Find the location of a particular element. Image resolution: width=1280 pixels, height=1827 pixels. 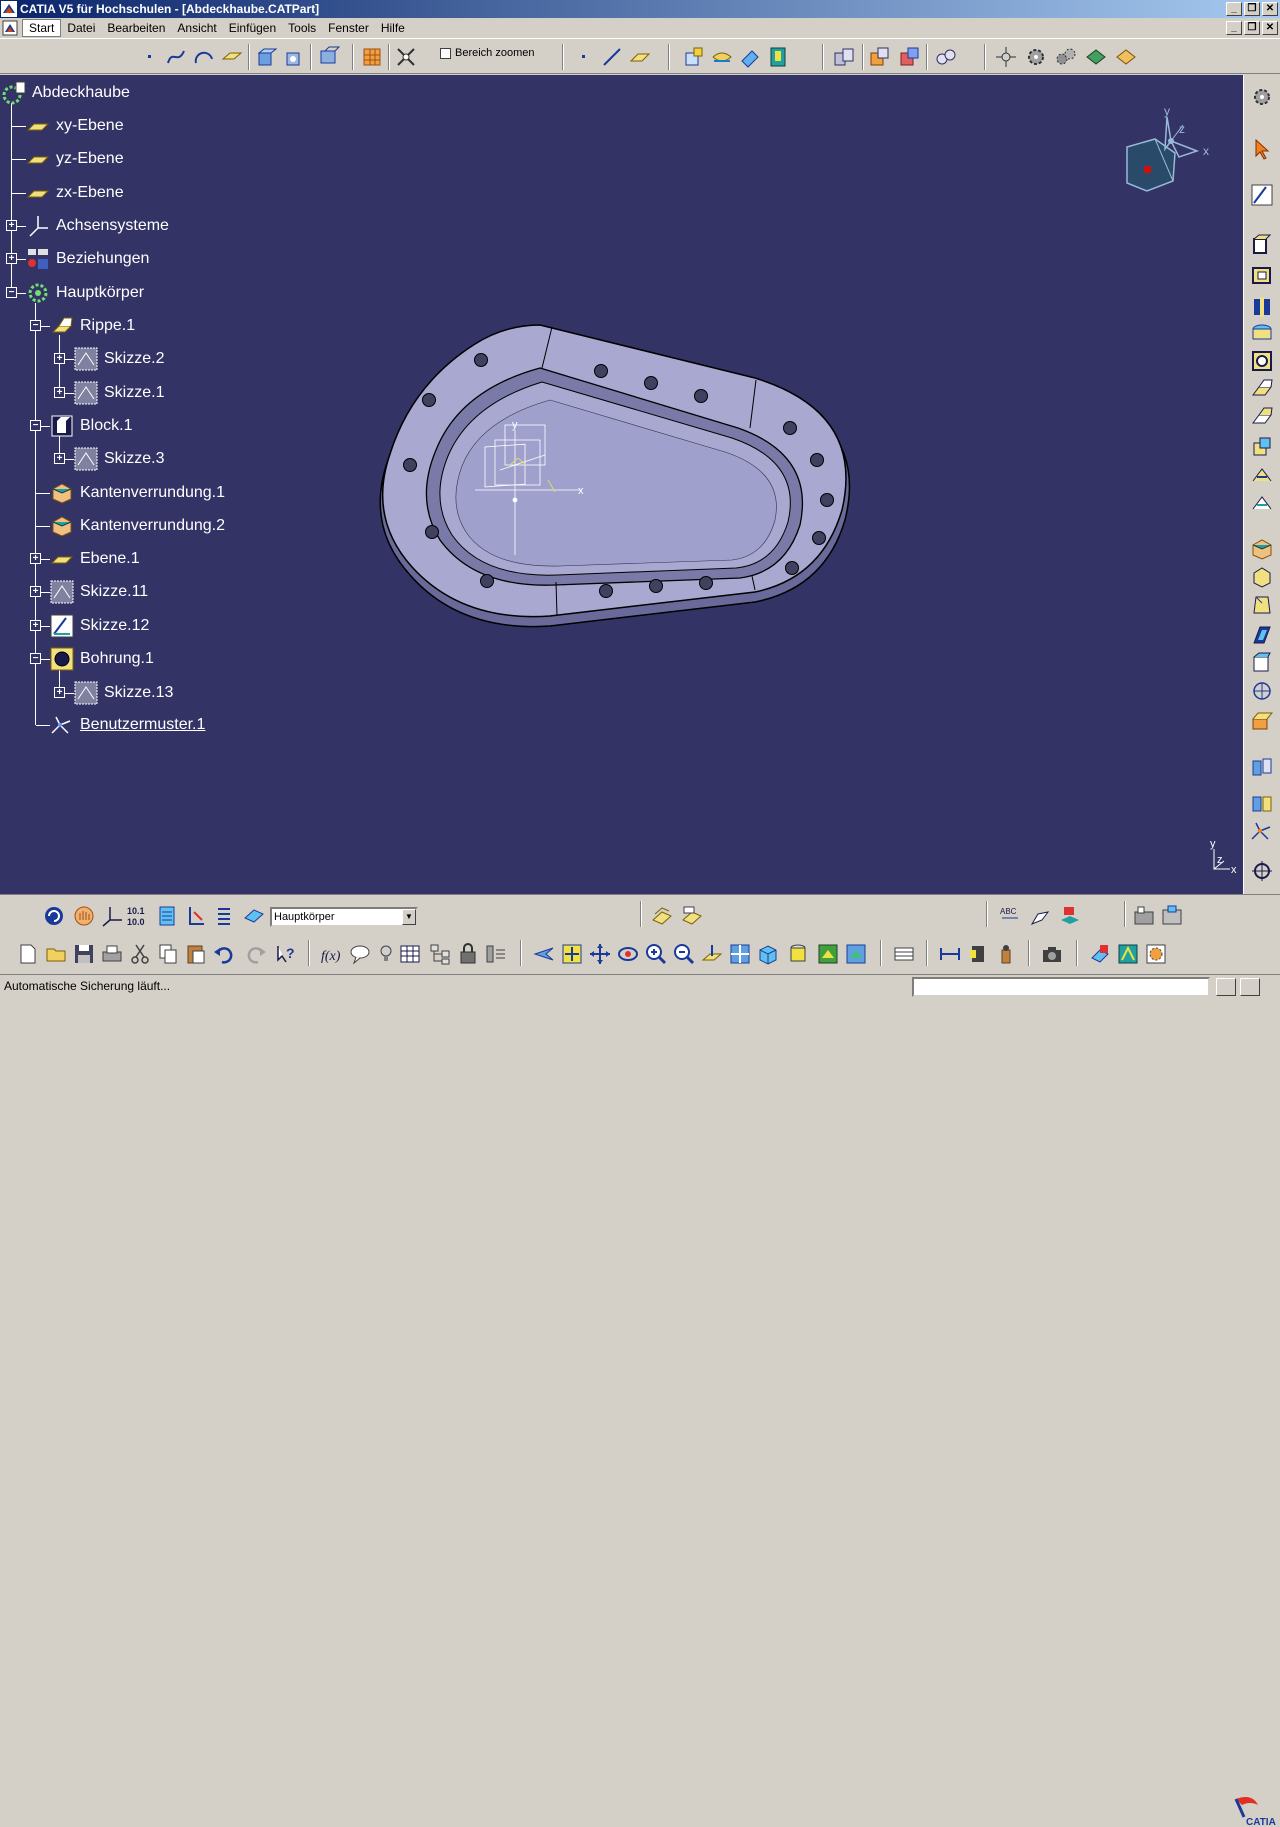

surface-icon is located at coordinates (722, 57).